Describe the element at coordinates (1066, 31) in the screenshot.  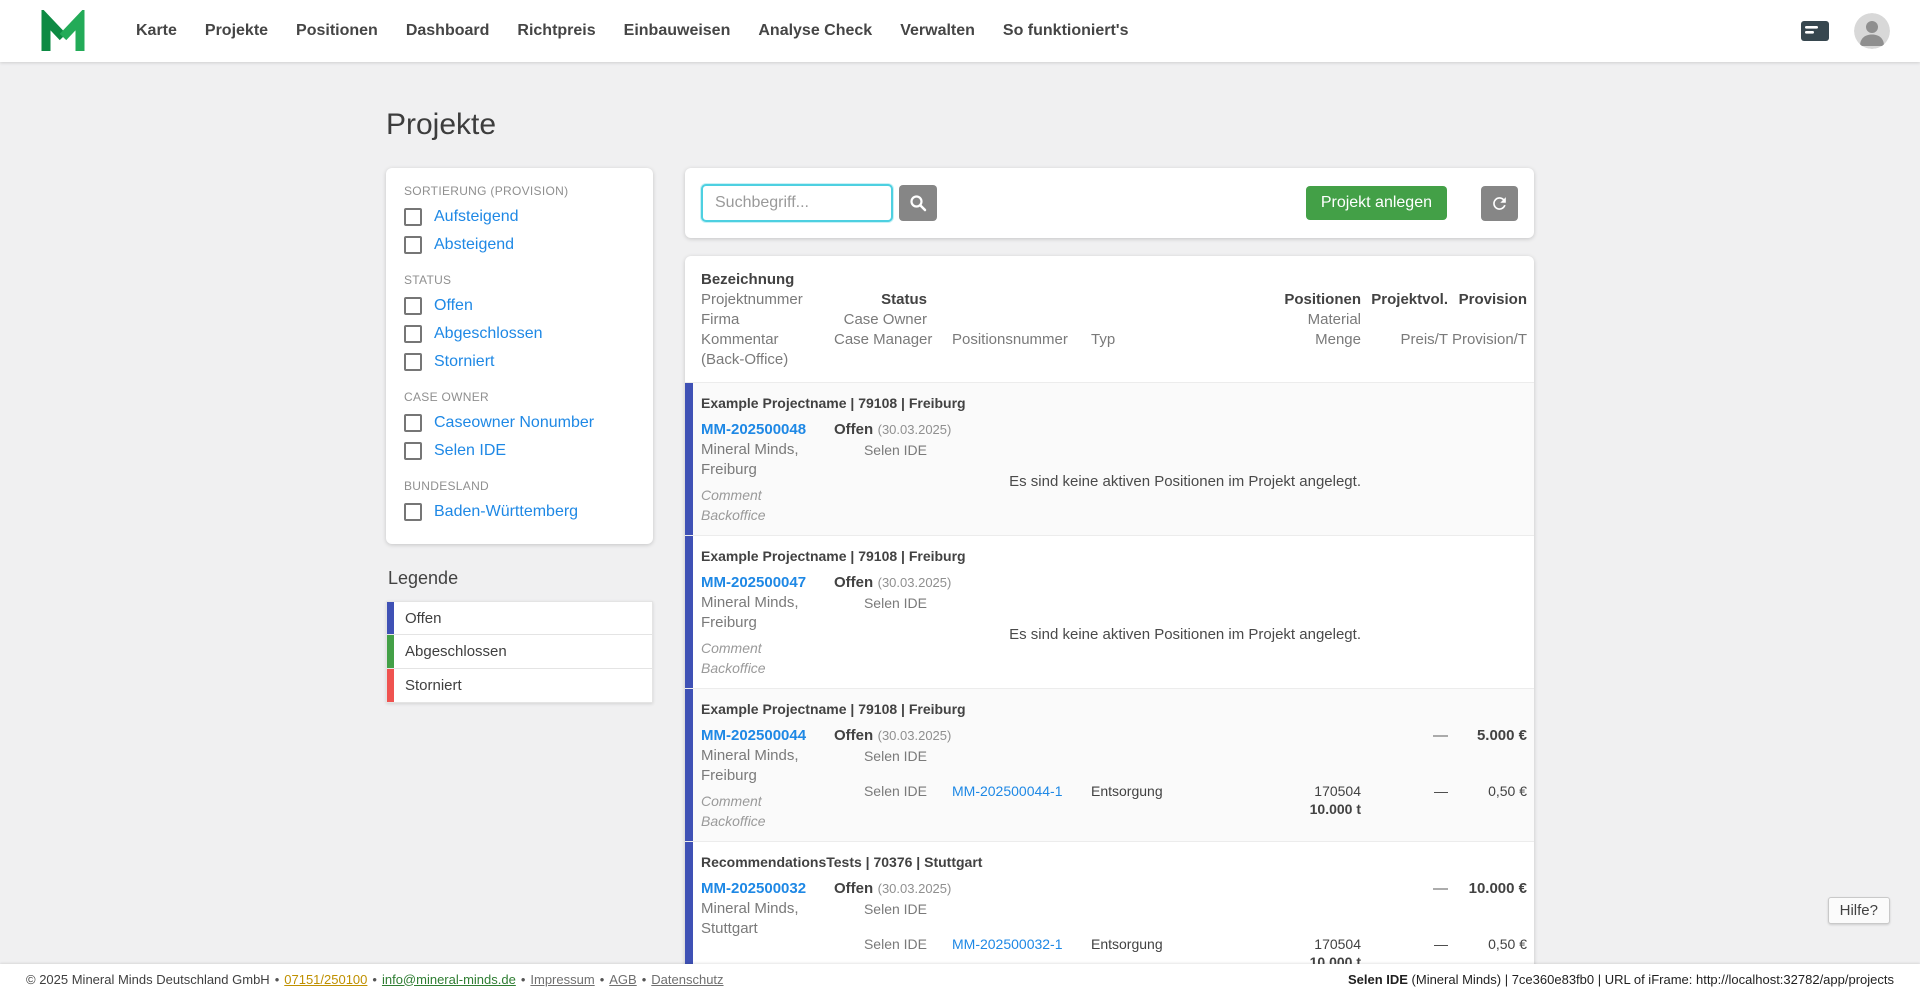
I see `nav-so-funktionierts: So funktioniert's` at that location.